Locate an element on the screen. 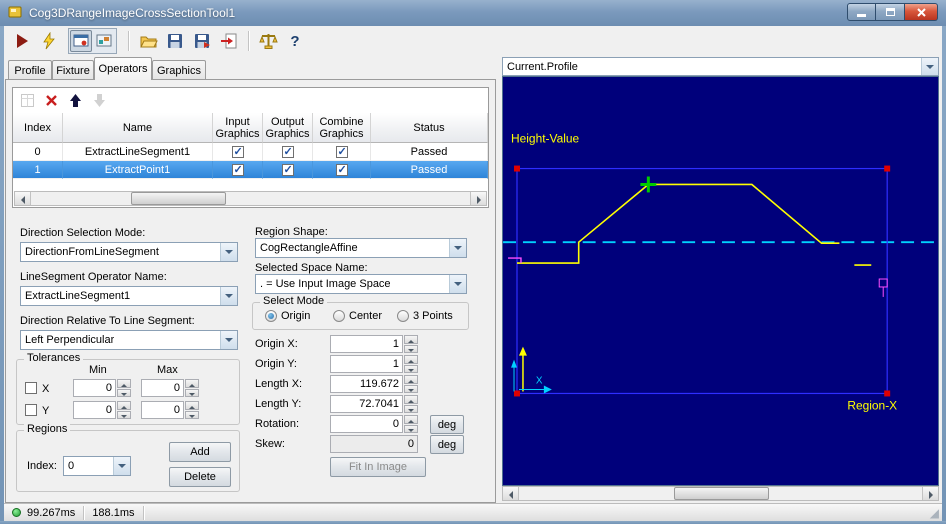 Image resolution: width=946 pixels, height=524 pixels. tab-graphics: Graphics is located at coordinates (179, 70).